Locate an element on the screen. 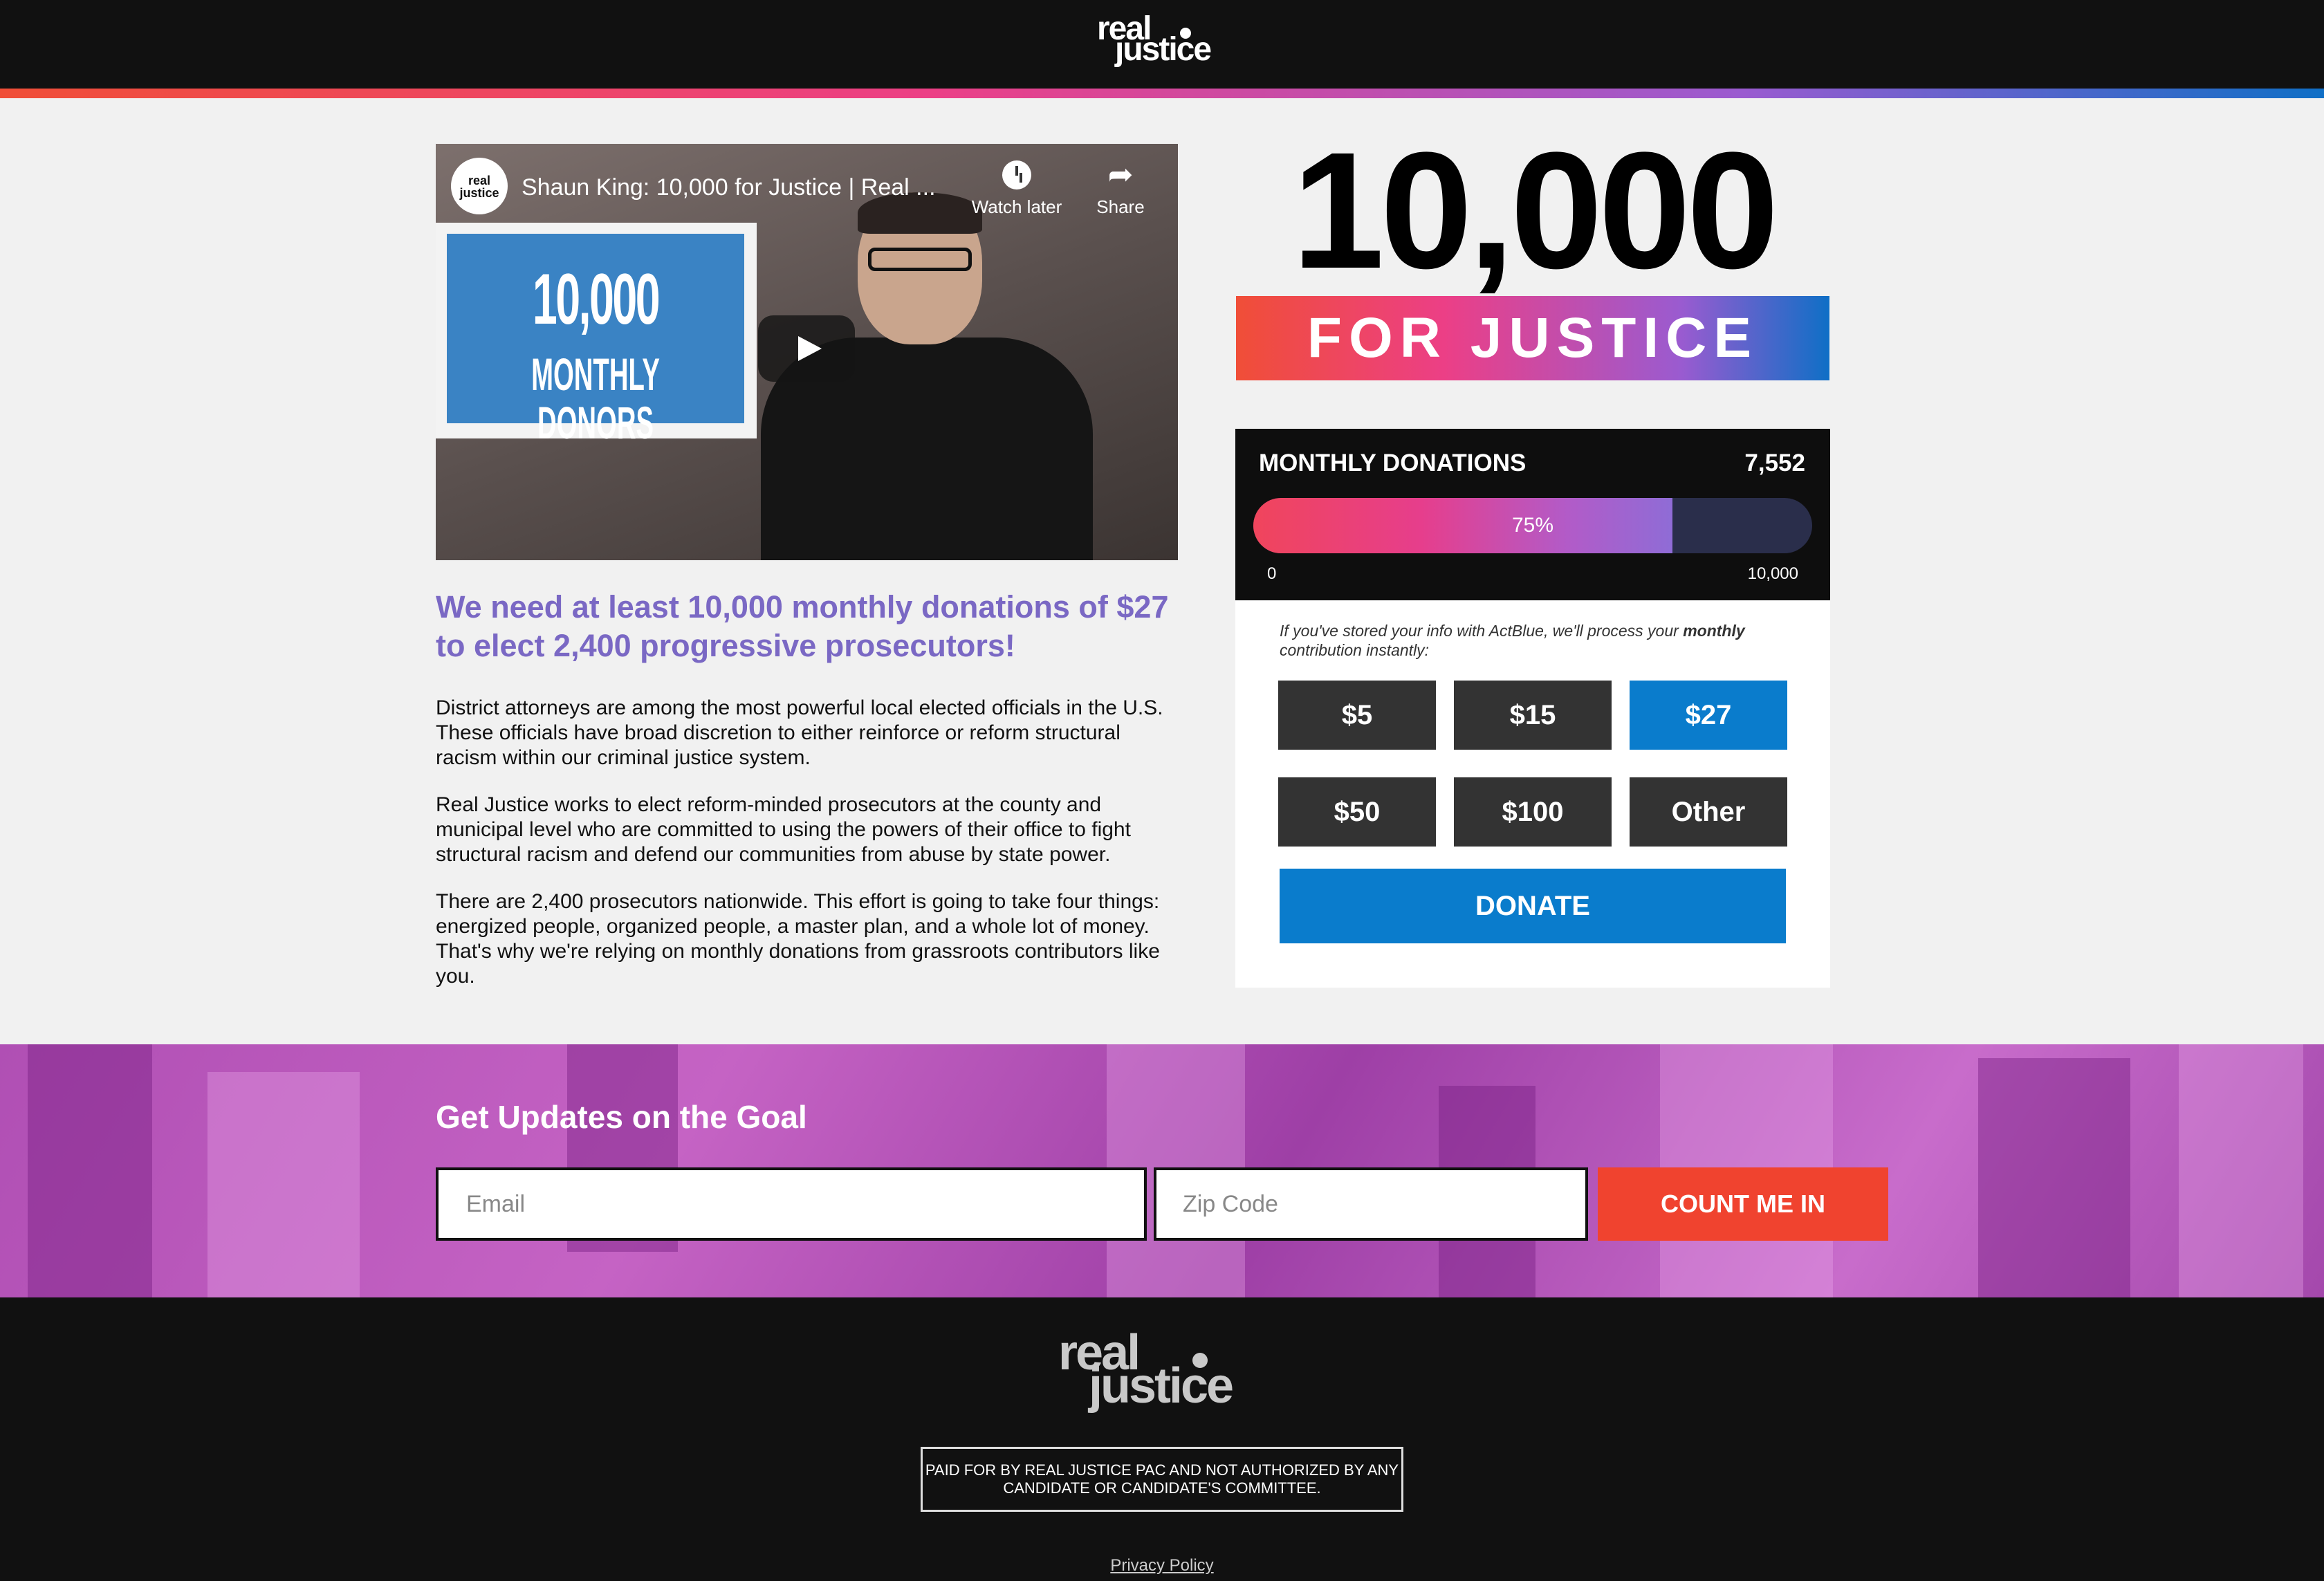 The height and width of the screenshot is (1581, 2324). amount-button-27: $27 is located at coordinates (1708, 715).